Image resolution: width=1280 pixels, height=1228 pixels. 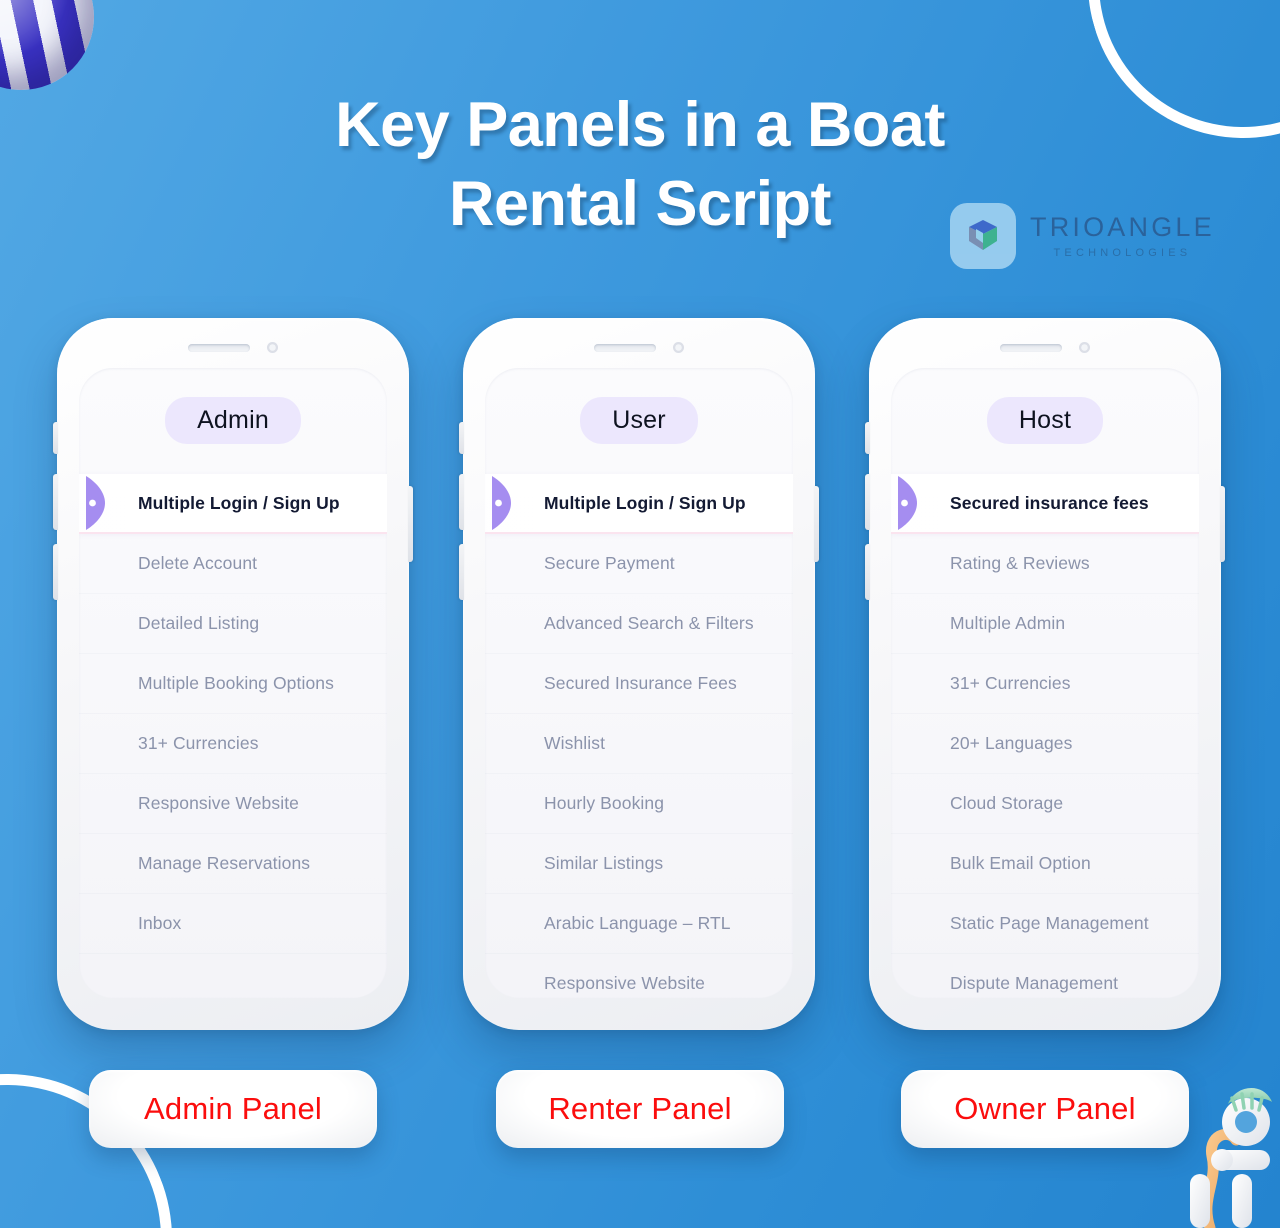 What do you see at coordinates (639, 744) in the screenshot?
I see `feature-row: Wishlist` at bounding box center [639, 744].